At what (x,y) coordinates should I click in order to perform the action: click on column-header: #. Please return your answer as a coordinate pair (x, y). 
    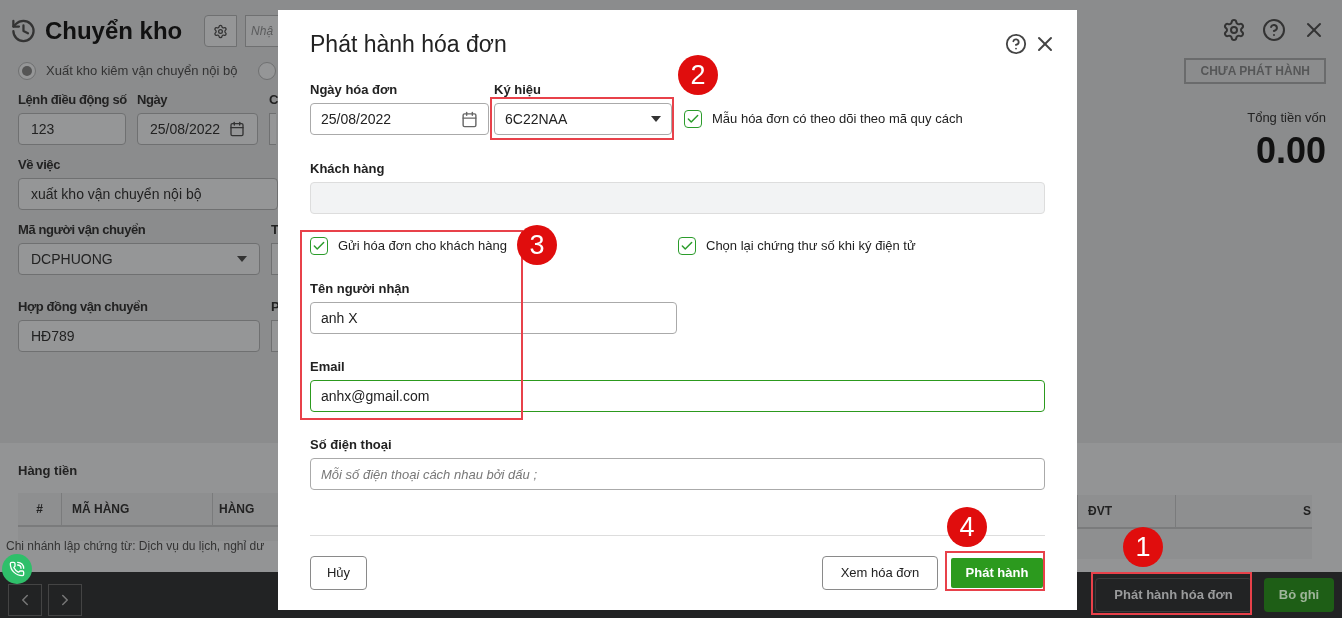
    Looking at the image, I should click on (40, 508).